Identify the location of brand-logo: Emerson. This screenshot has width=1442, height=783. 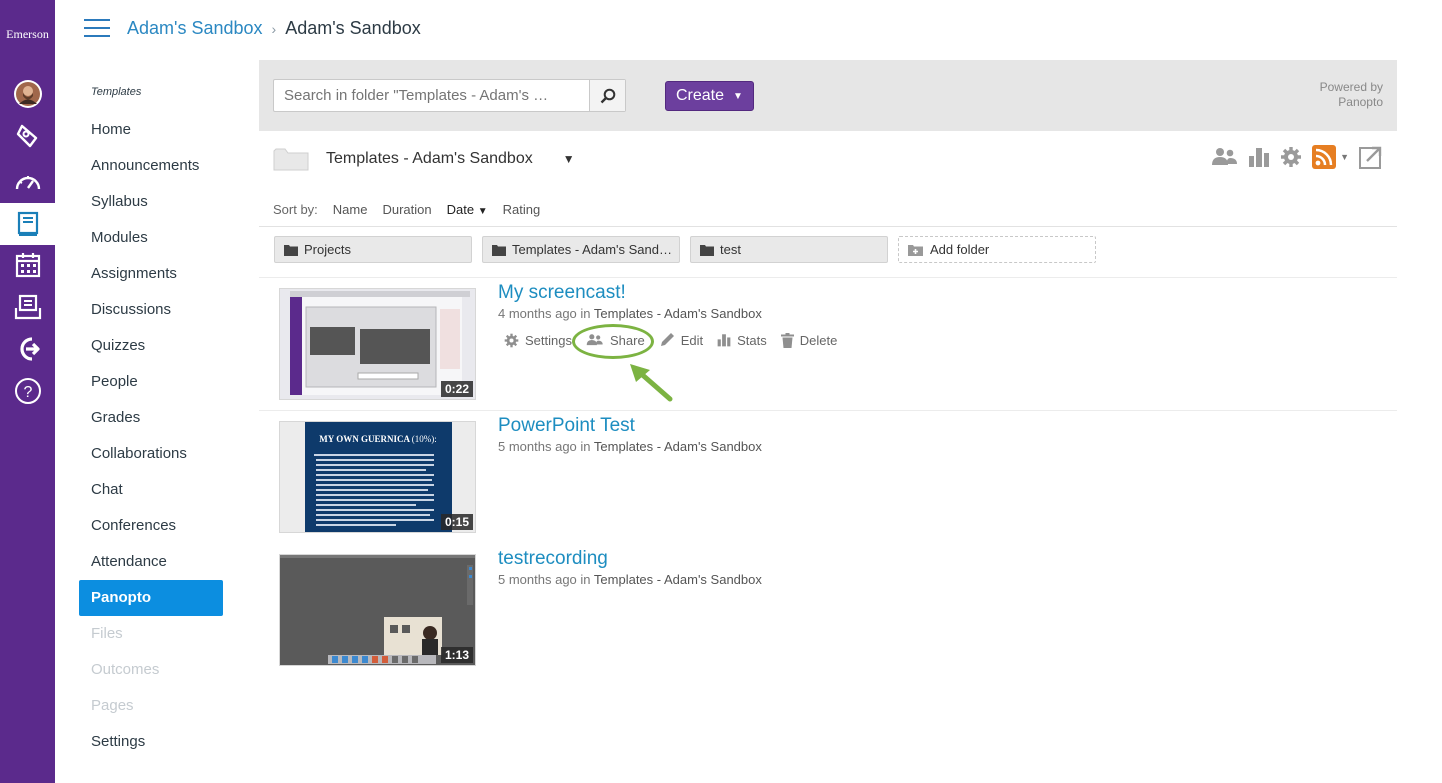
(27, 34).